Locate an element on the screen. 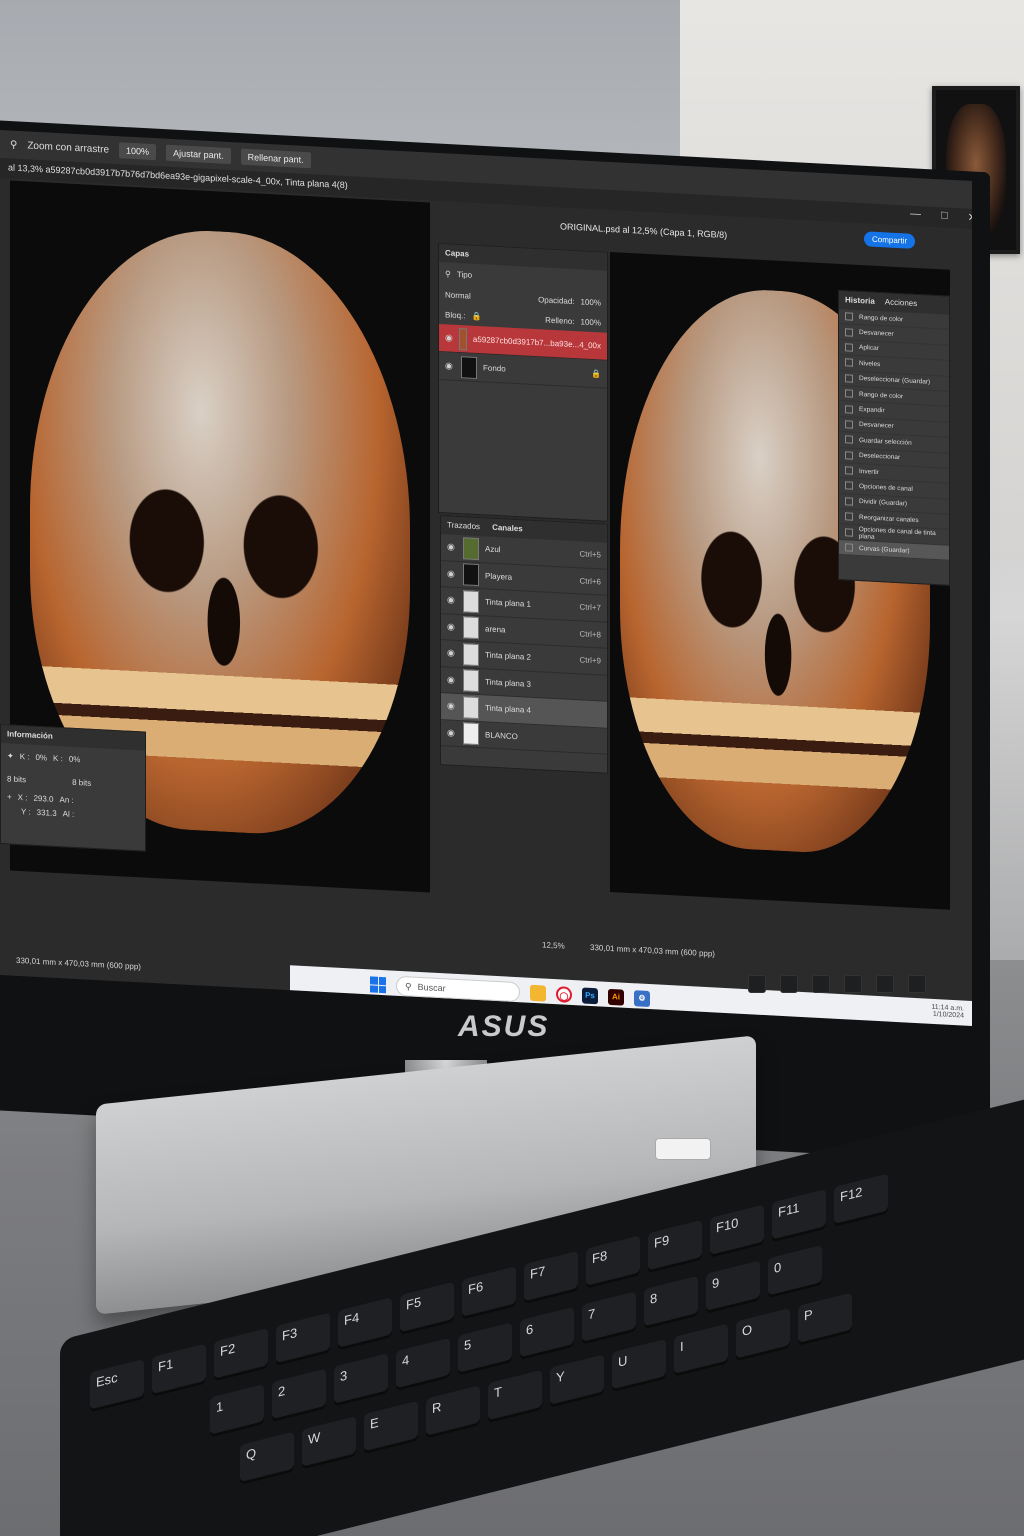  taskbar-clock: 11:14 a.m. 1/10/2024 is located at coordinates (947, 1012).